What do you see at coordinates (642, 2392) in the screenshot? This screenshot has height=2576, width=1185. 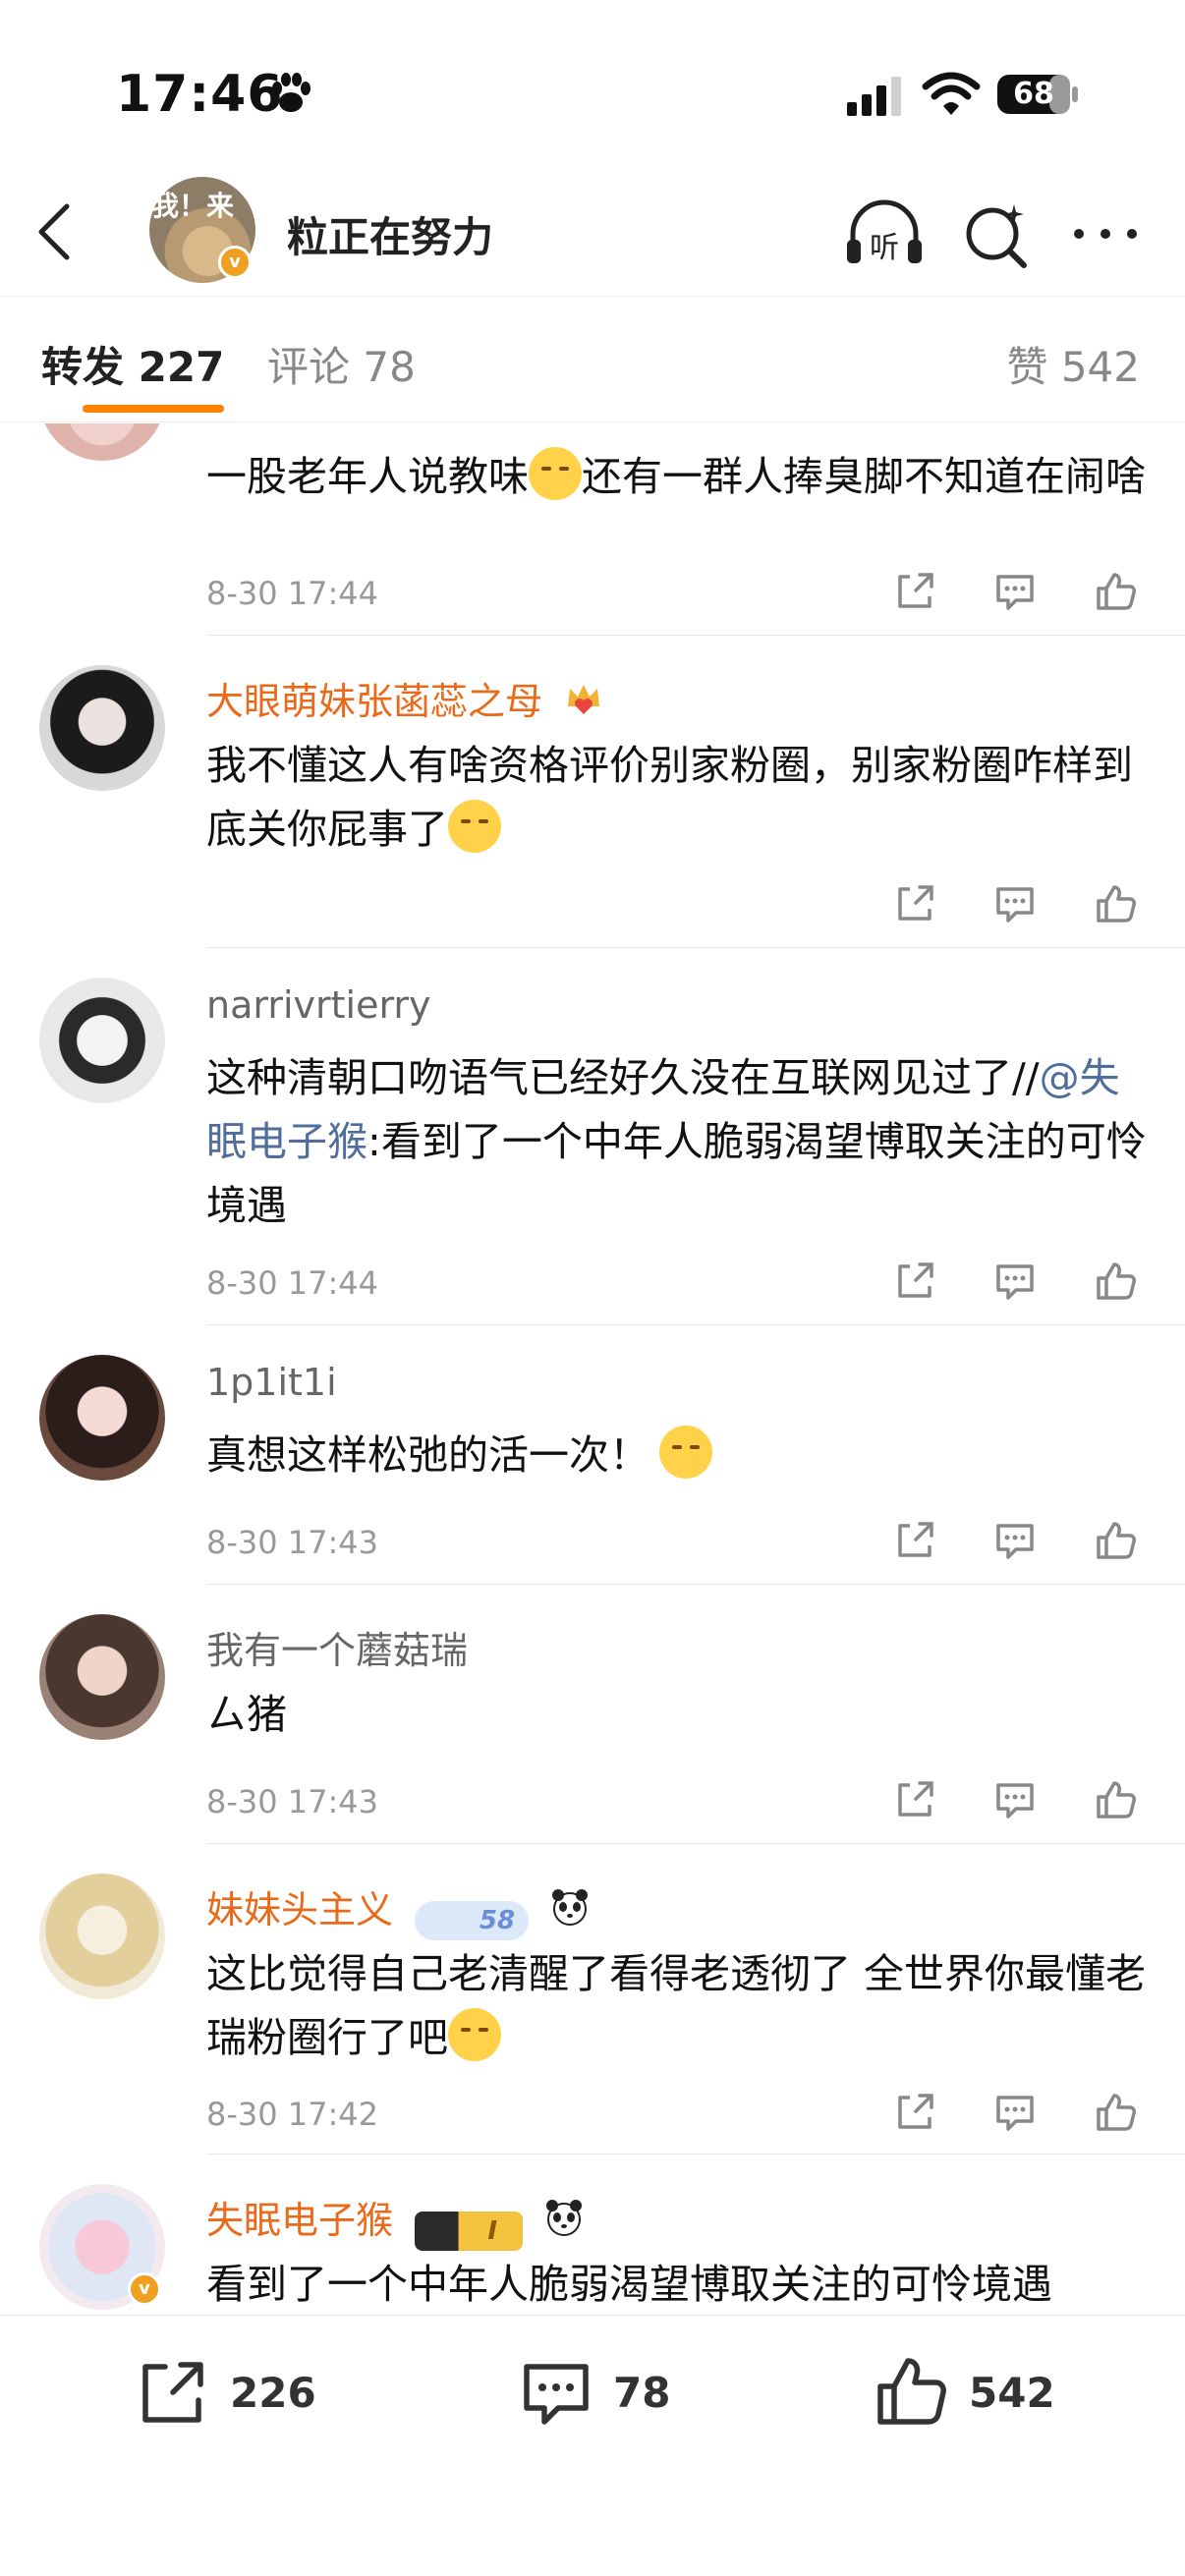 I see `comment-count: 78` at bounding box center [642, 2392].